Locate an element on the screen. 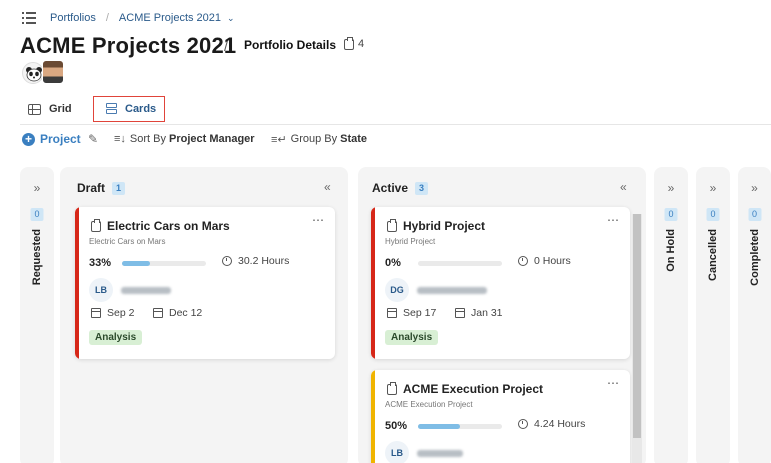 The image size is (771, 463). sort-by-control: ≡↓ Sort By Project Manager is located at coordinates (184, 139).